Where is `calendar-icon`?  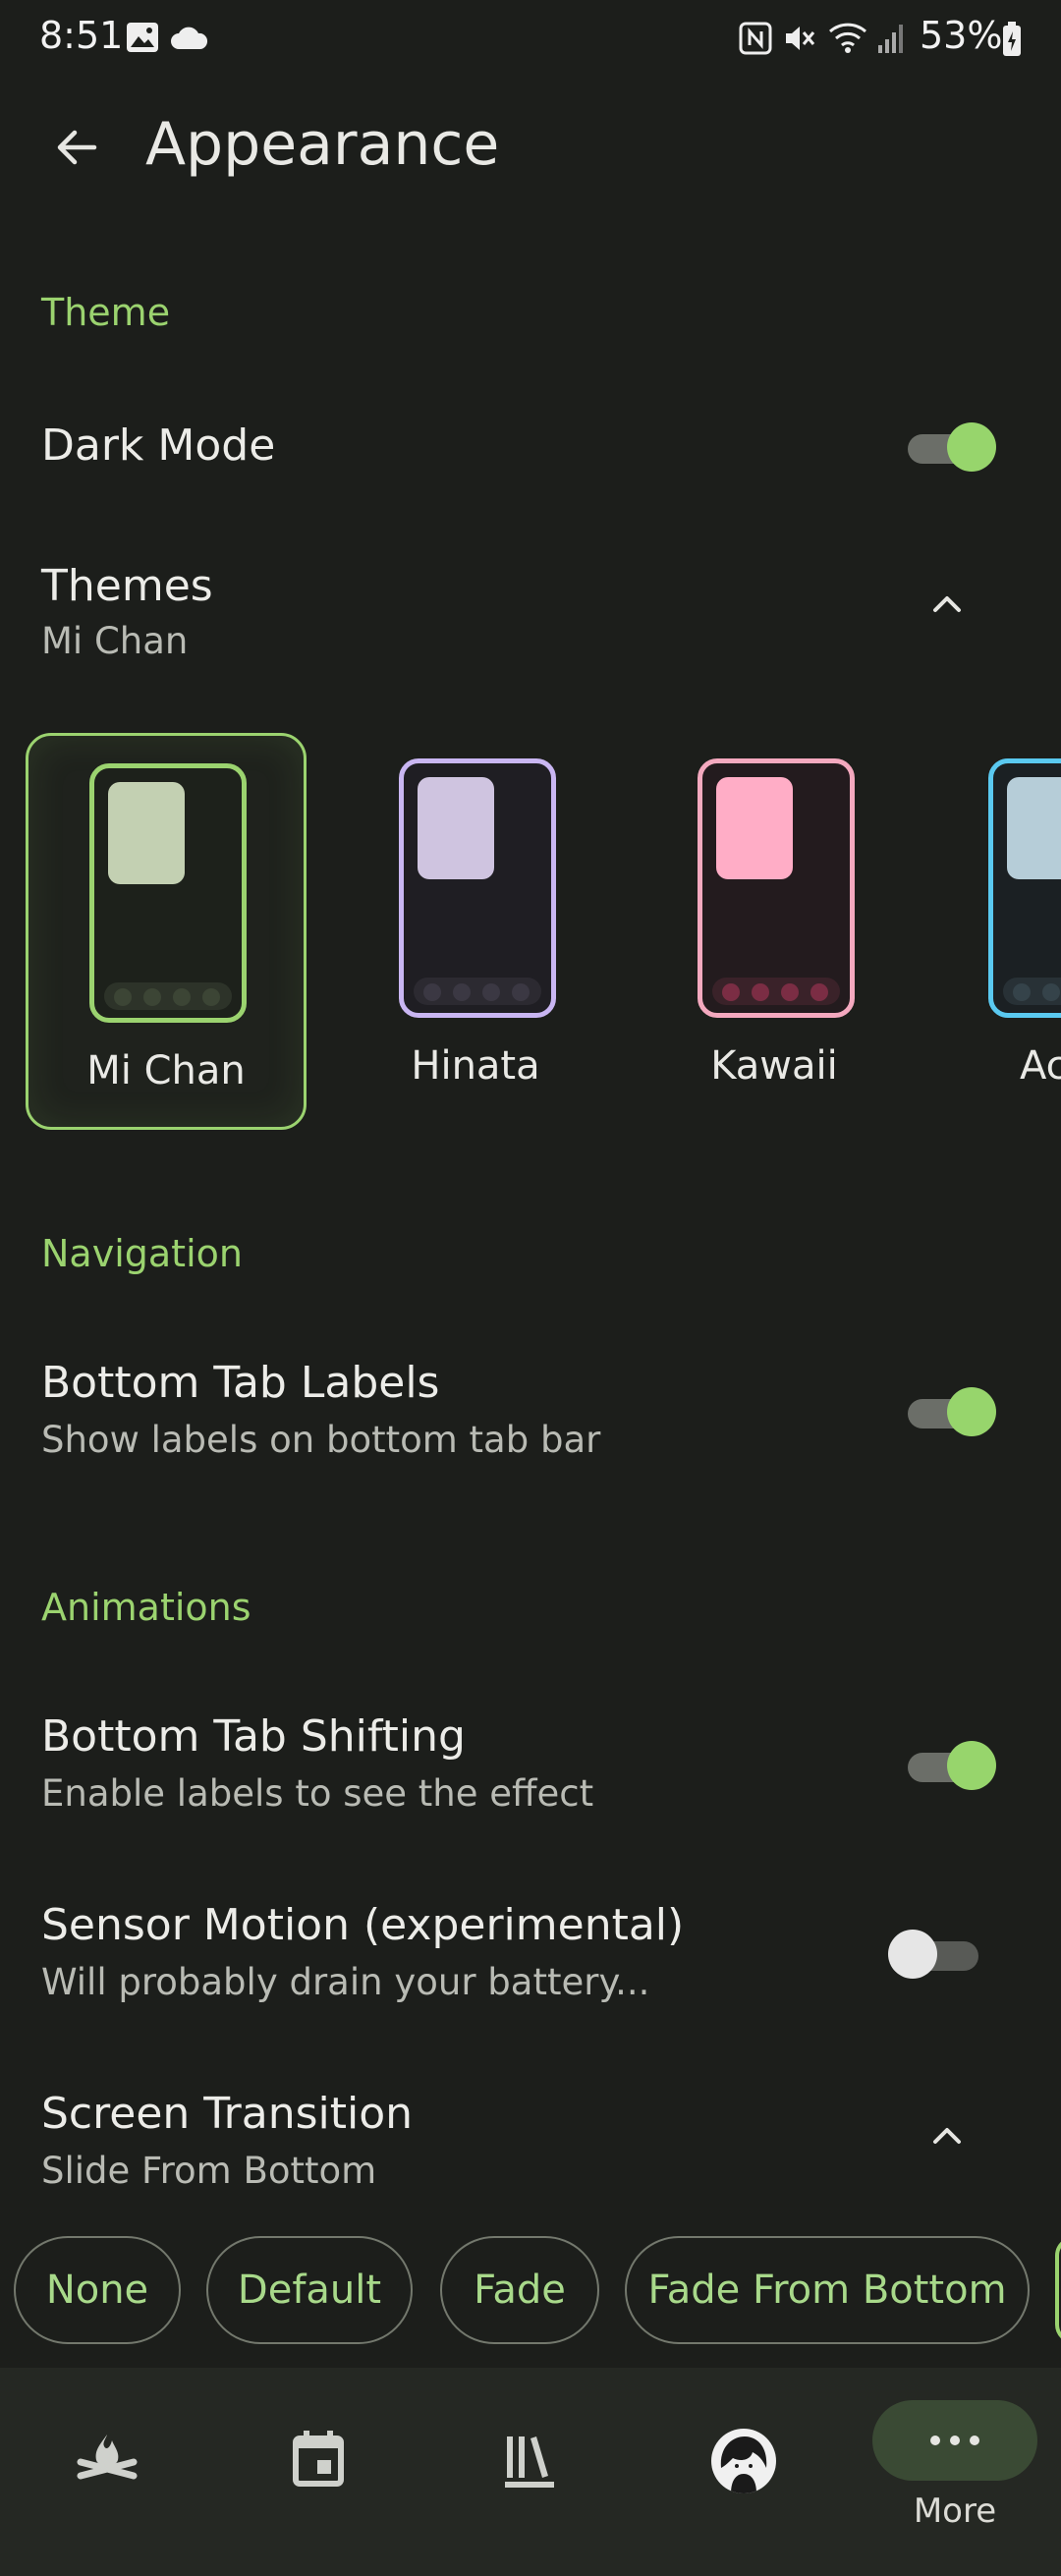
calendar-icon is located at coordinates (318, 2459).